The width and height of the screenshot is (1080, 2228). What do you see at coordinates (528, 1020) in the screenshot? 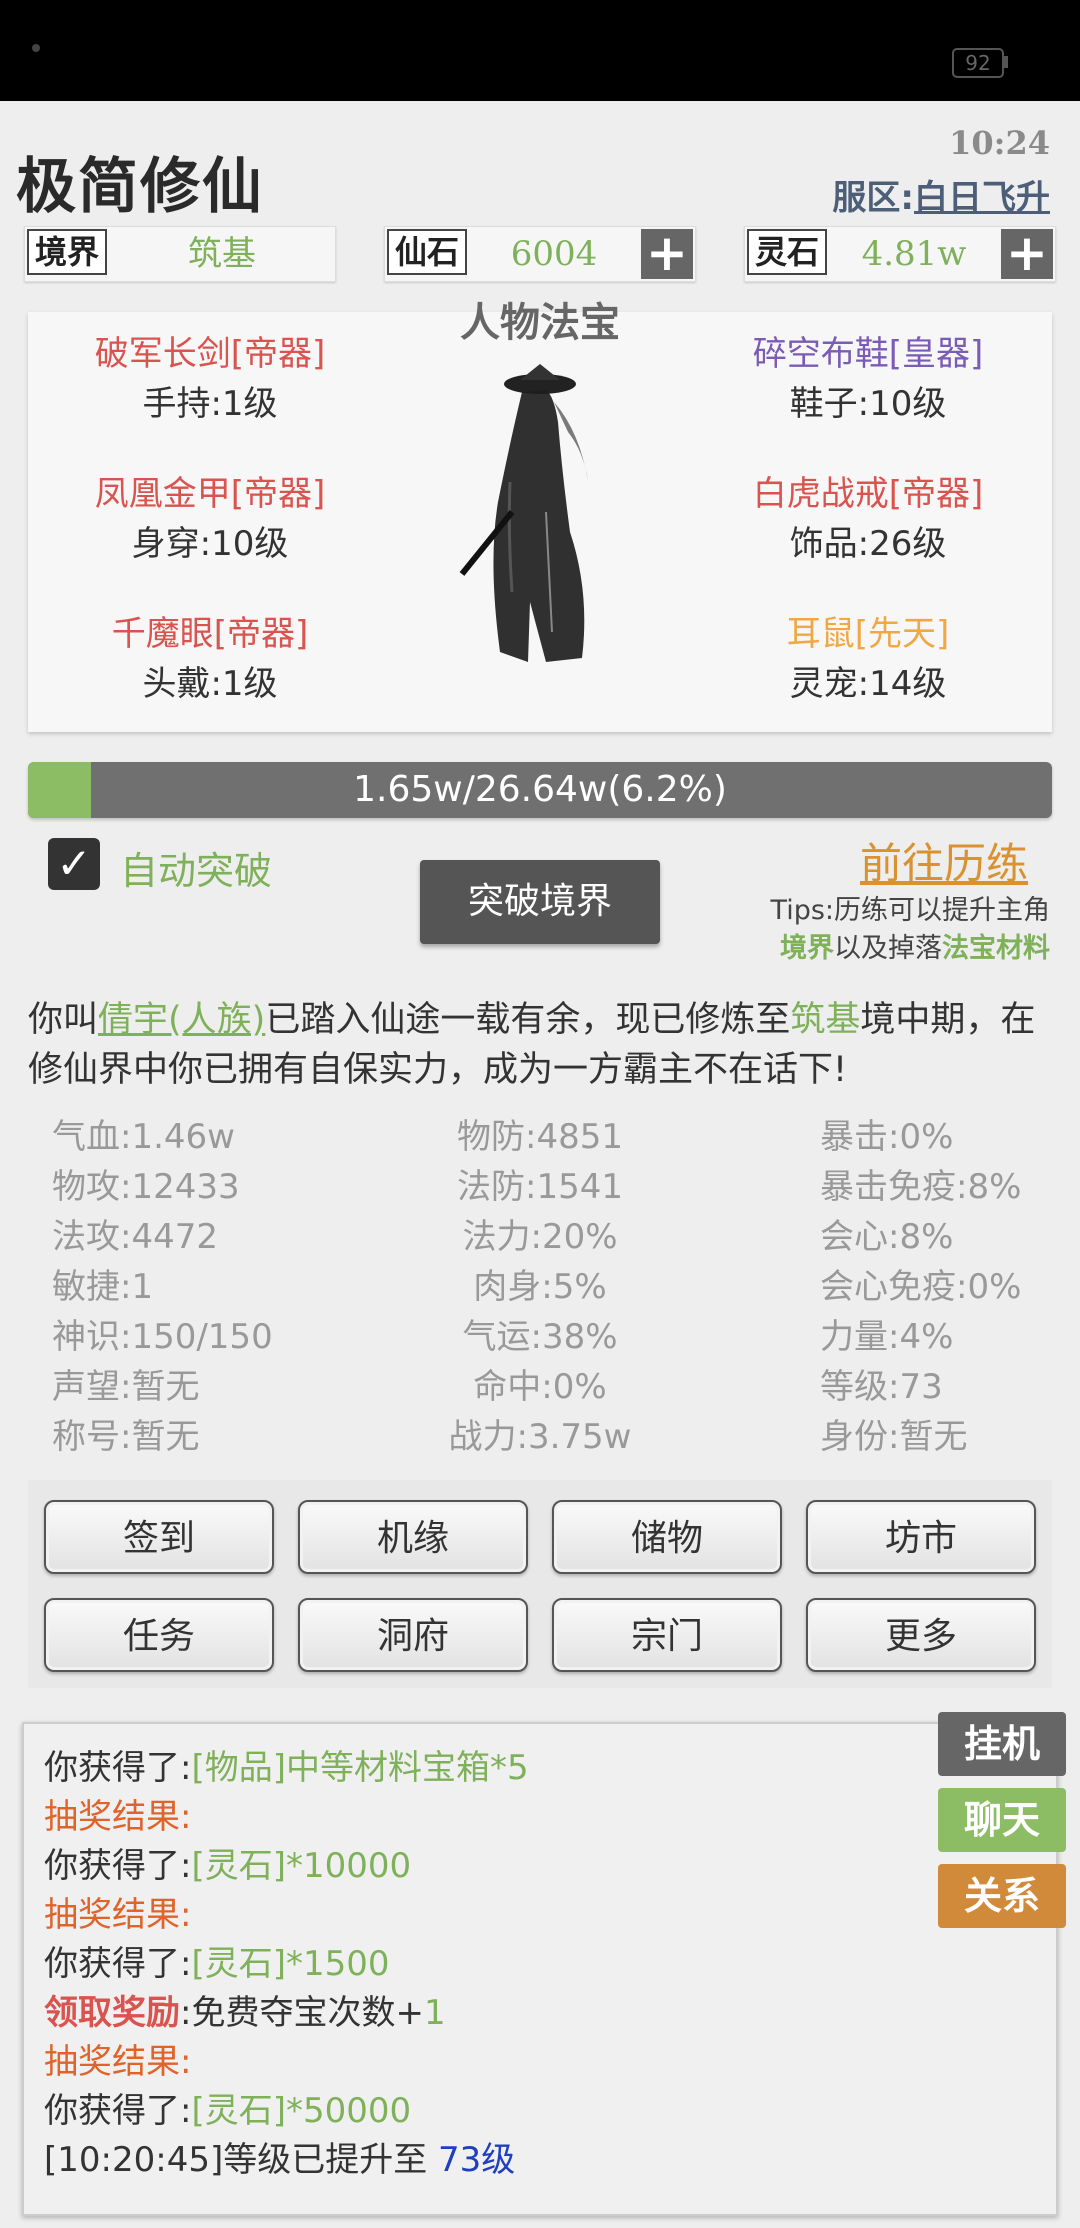
I see `story-part: 已踏入仙途一载有余，现已修炼至` at bounding box center [528, 1020].